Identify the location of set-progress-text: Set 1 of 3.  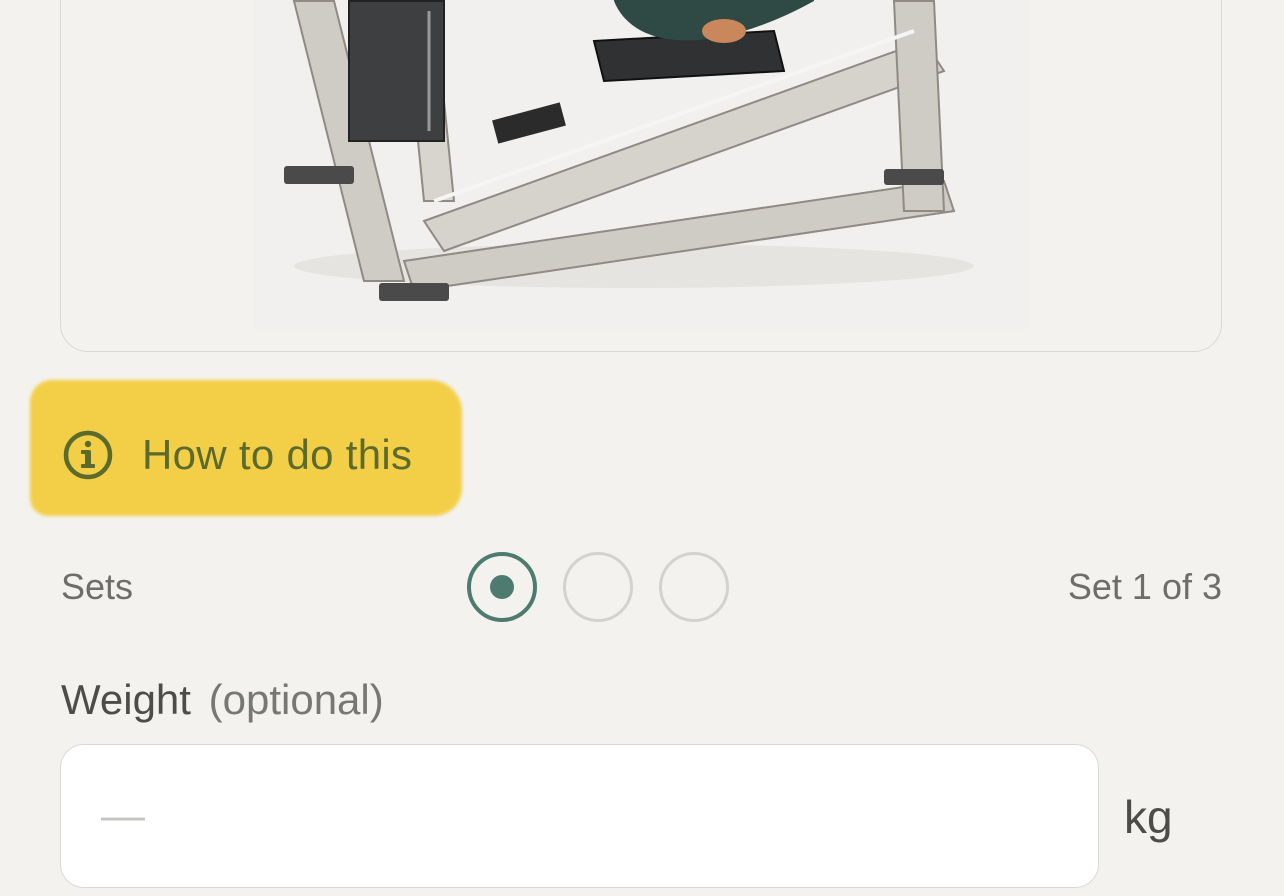
(1144, 586).